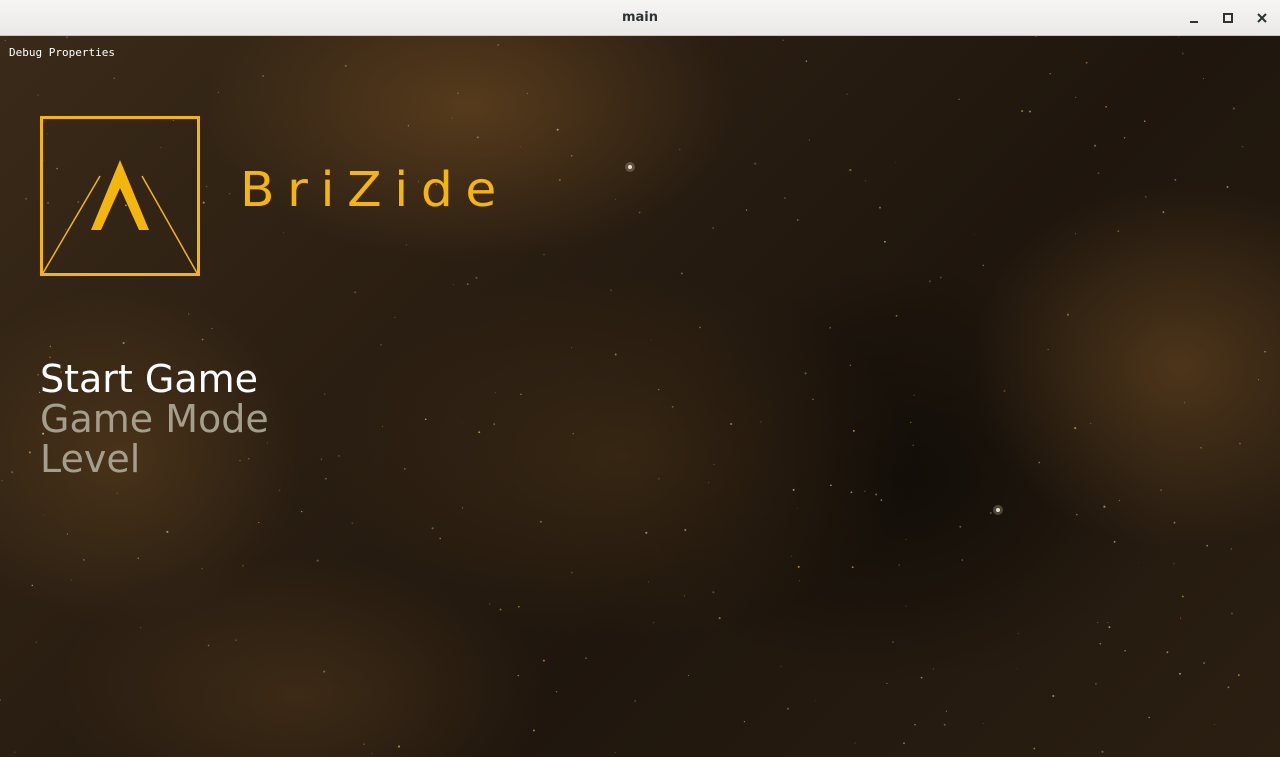 The width and height of the screenshot is (1280, 757). I want to click on close-button, so click(1262, 18).